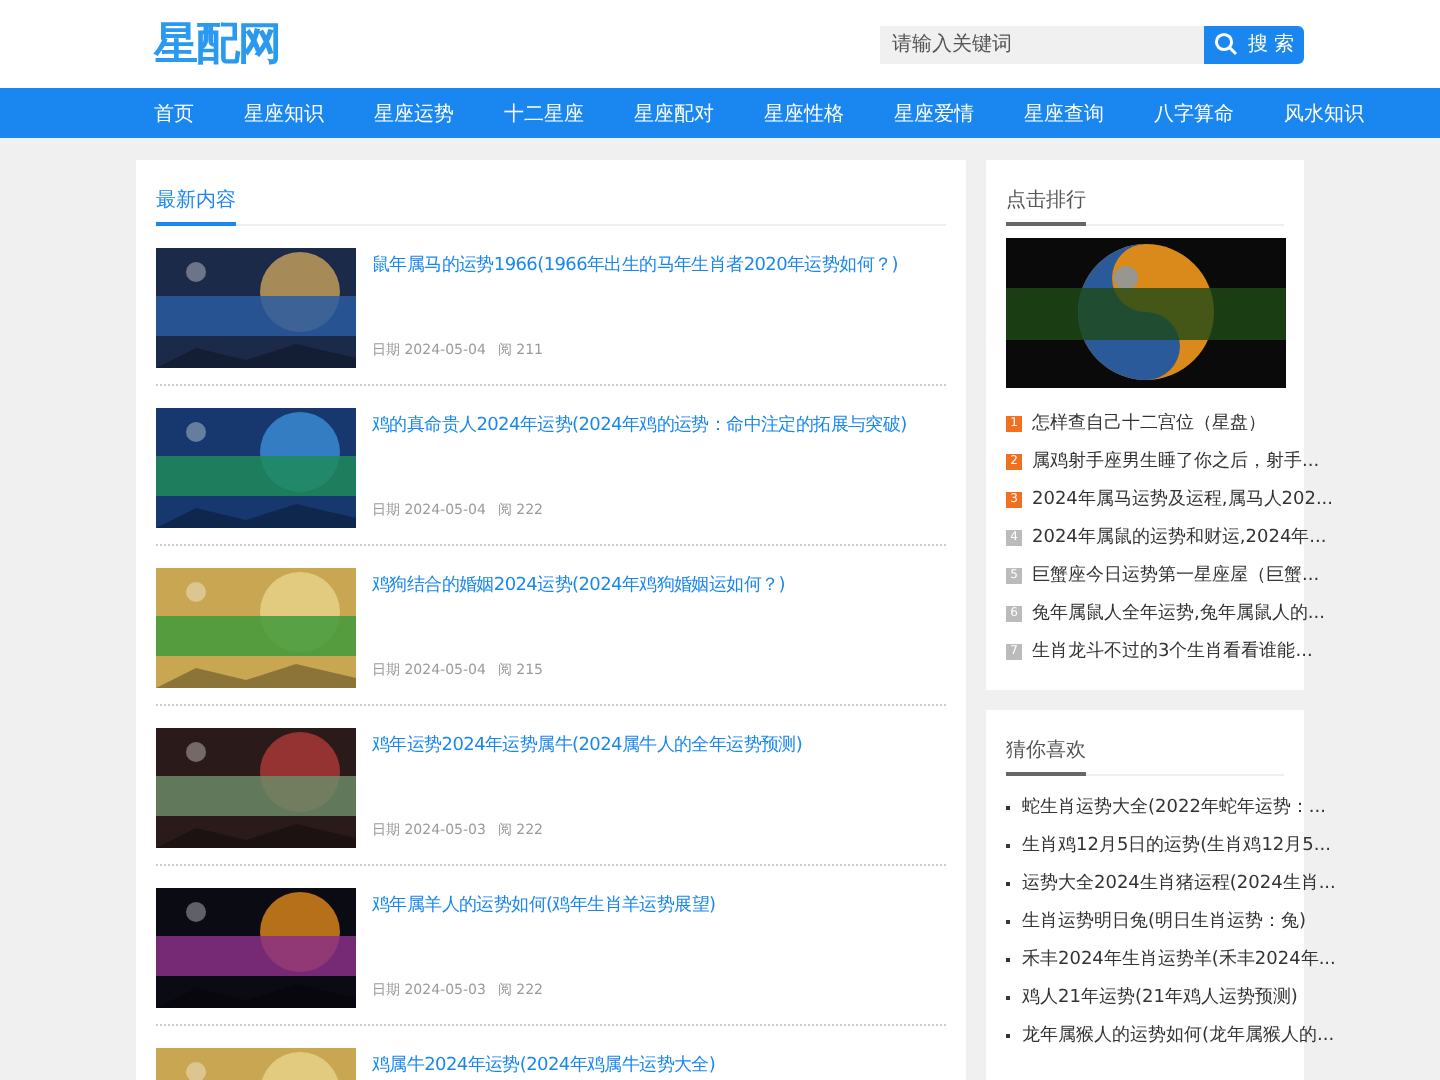  What do you see at coordinates (934, 113) in the screenshot?
I see `nav-link: 星座爱情` at bounding box center [934, 113].